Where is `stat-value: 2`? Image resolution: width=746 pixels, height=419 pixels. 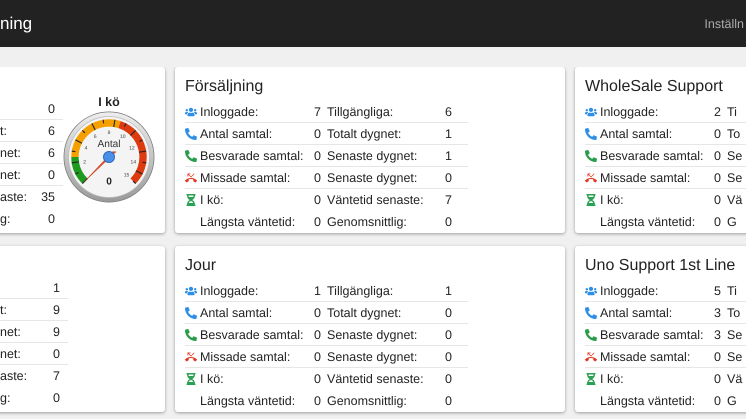
stat-value: 2 is located at coordinates (717, 111).